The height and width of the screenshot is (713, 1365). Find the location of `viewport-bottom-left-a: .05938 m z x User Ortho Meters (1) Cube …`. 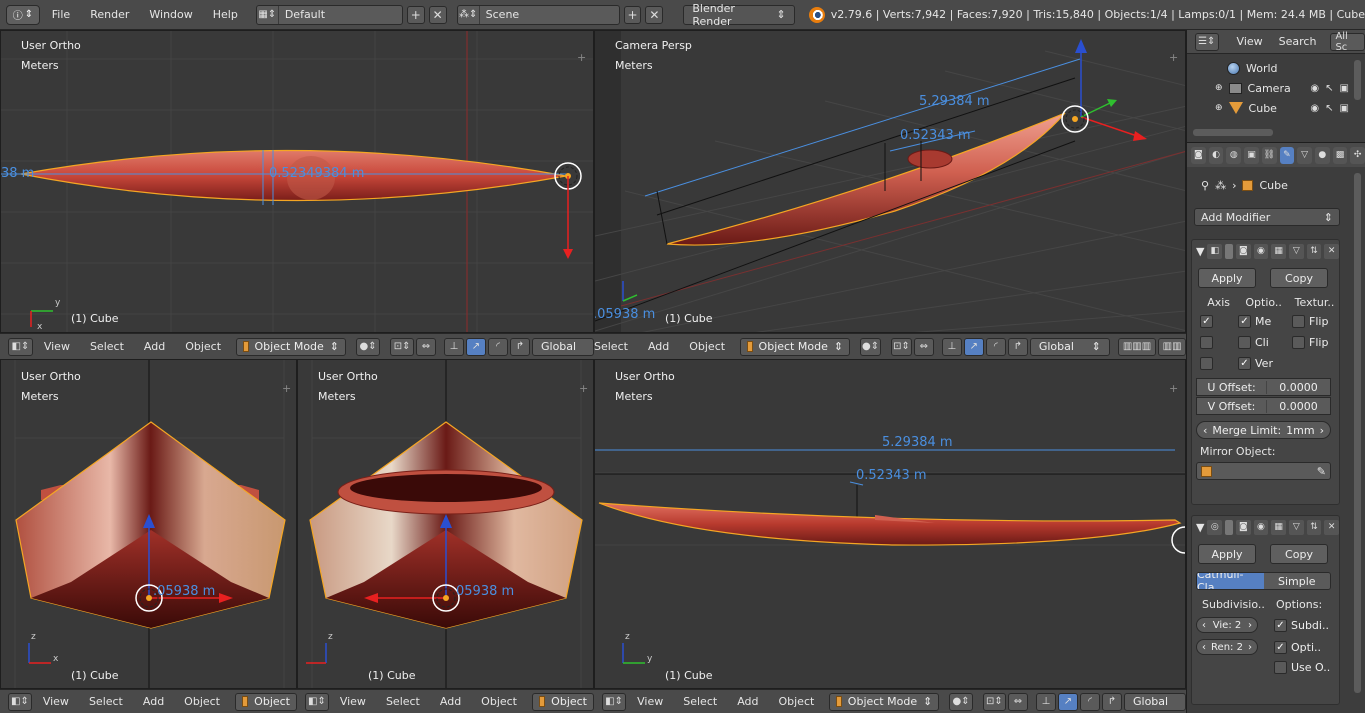

viewport-bottom-left-a: .05938 m z x User Ortho Meters (1) Cube … is located at coordinates (148, 524).